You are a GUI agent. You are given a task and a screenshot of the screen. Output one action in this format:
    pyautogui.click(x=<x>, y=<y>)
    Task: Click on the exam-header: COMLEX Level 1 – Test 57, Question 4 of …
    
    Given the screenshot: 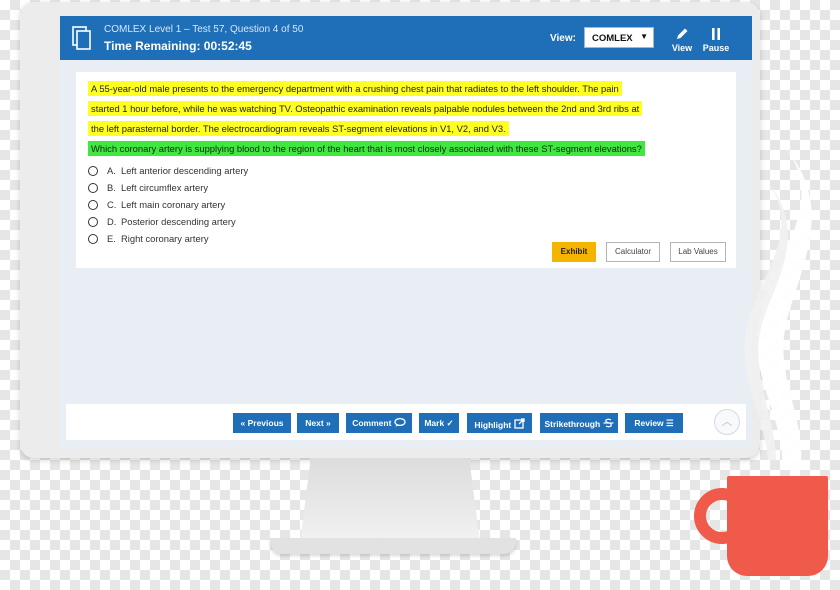 What is the action you would take?
    pyautogui.click(x=406, y=38)
    